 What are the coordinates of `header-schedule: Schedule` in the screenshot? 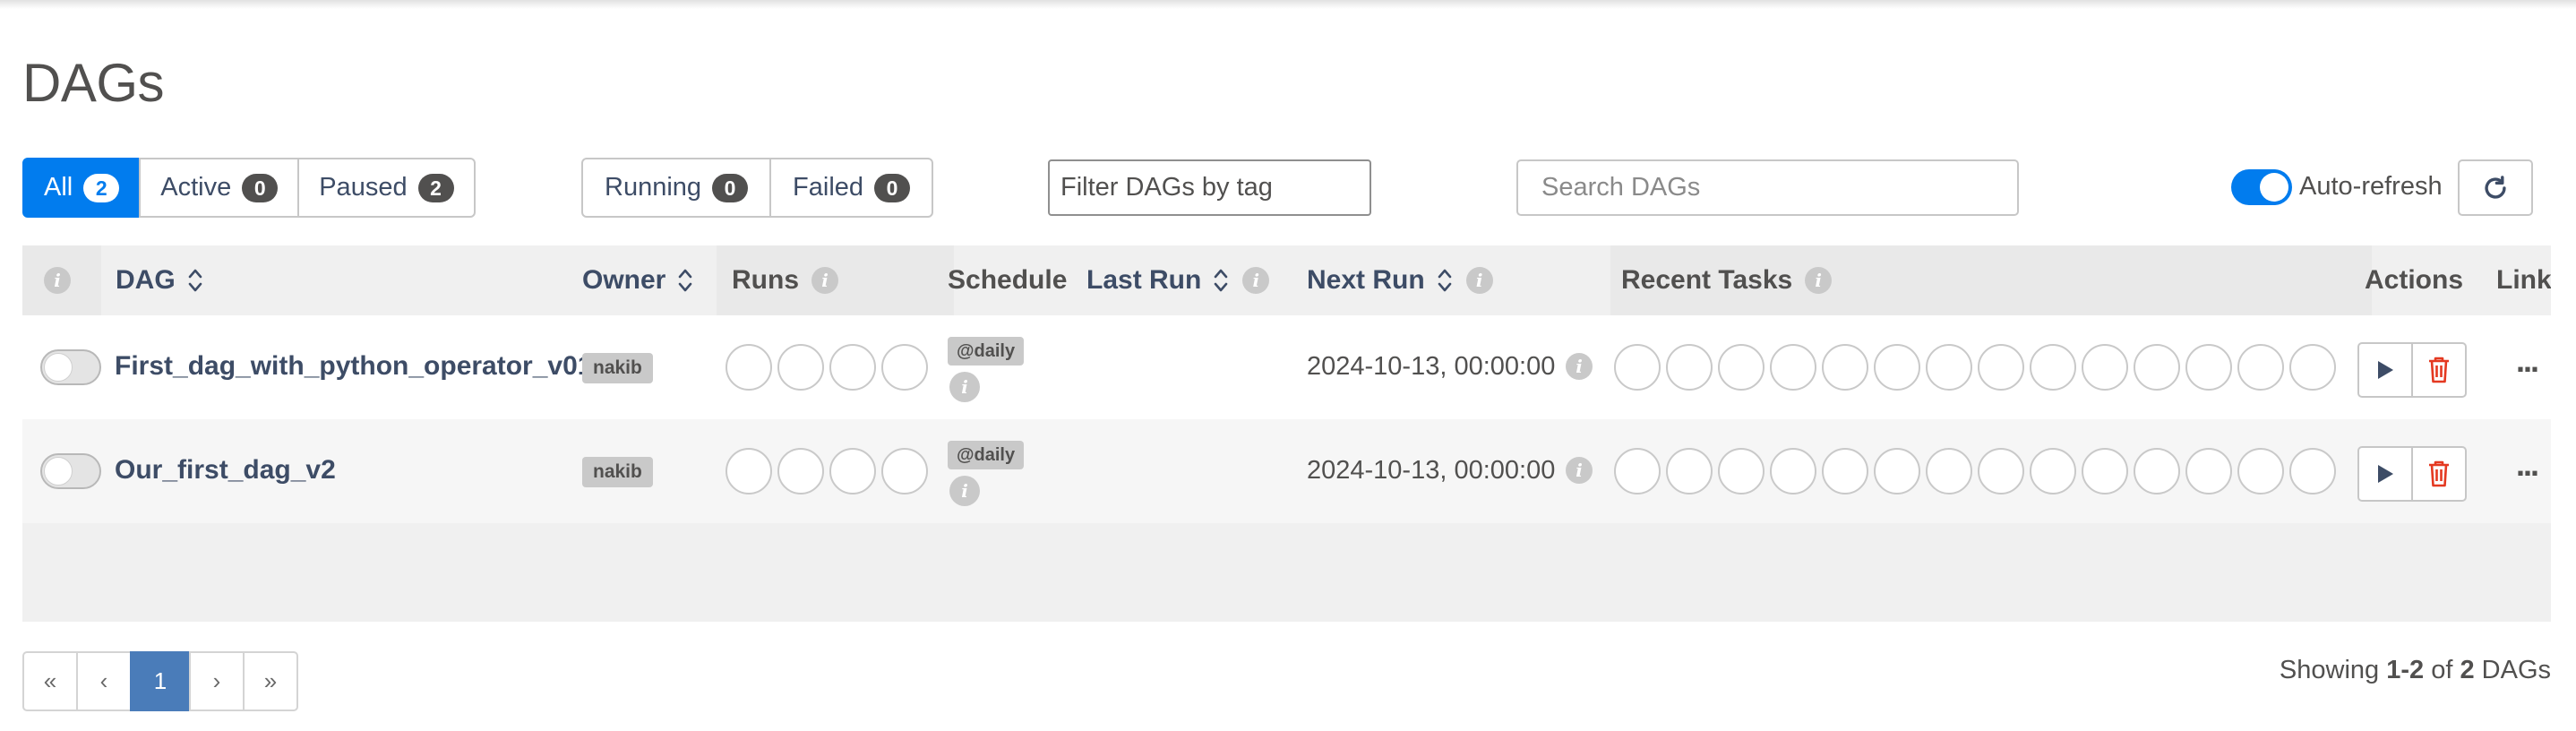 It's located at (1007, 280).